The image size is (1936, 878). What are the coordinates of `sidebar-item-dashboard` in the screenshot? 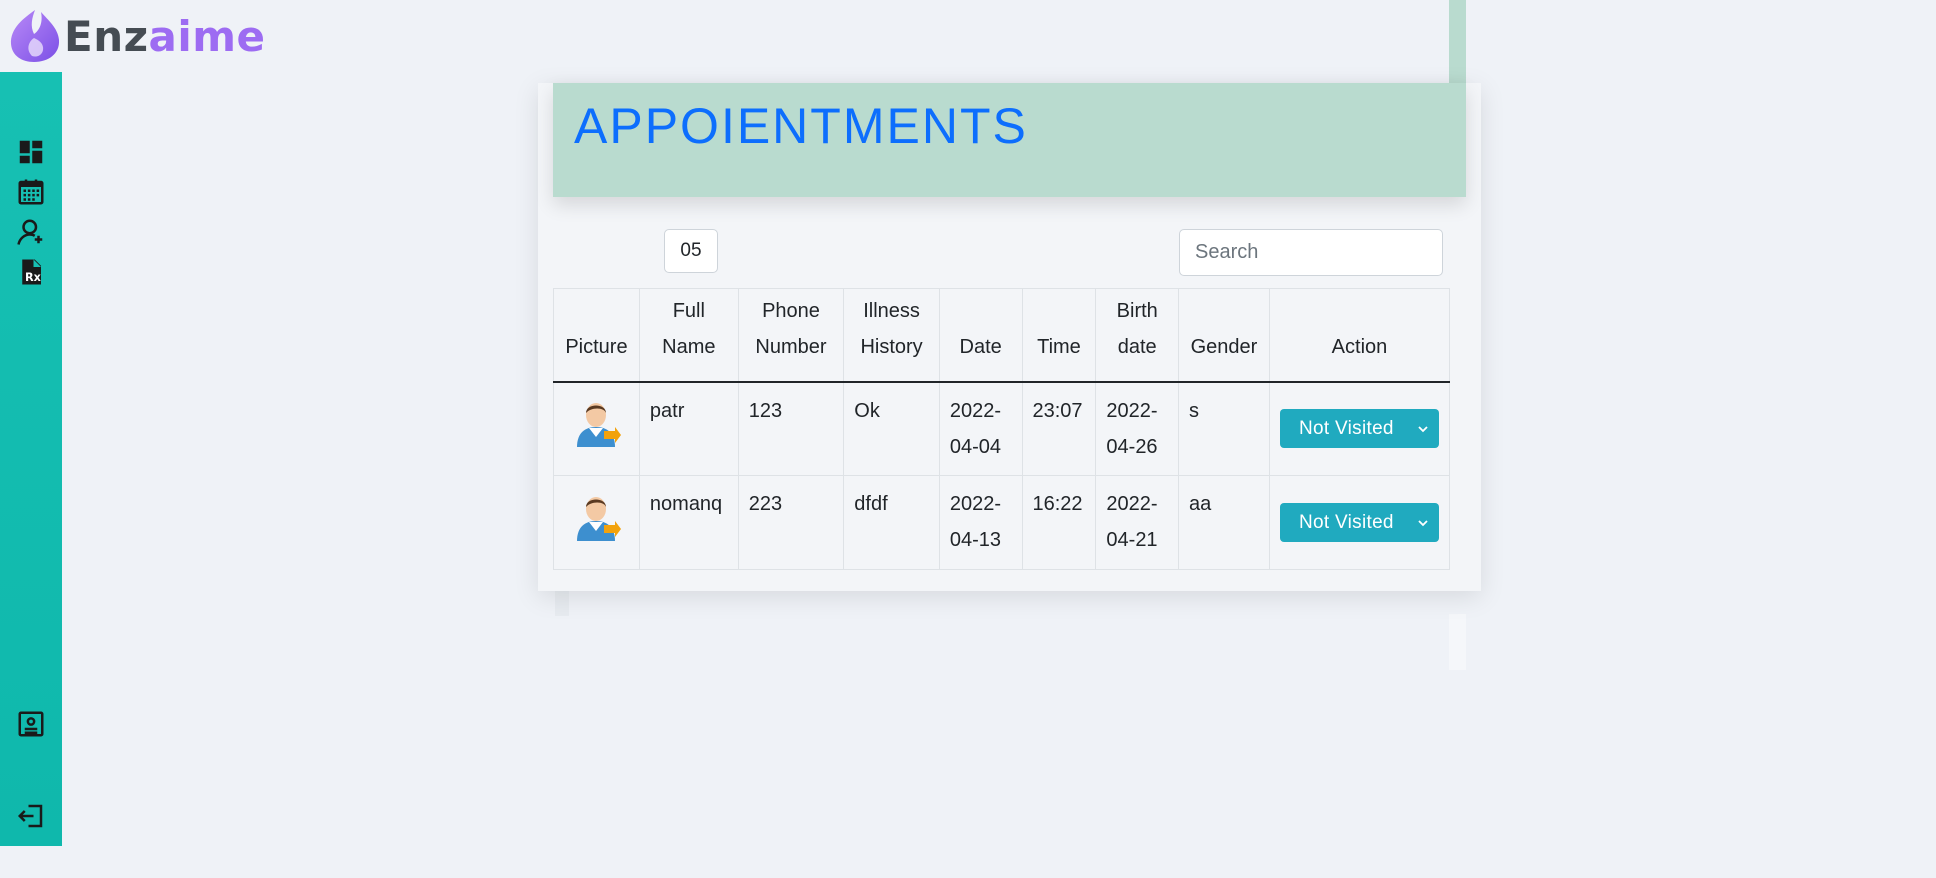 It's located at (31, 152).